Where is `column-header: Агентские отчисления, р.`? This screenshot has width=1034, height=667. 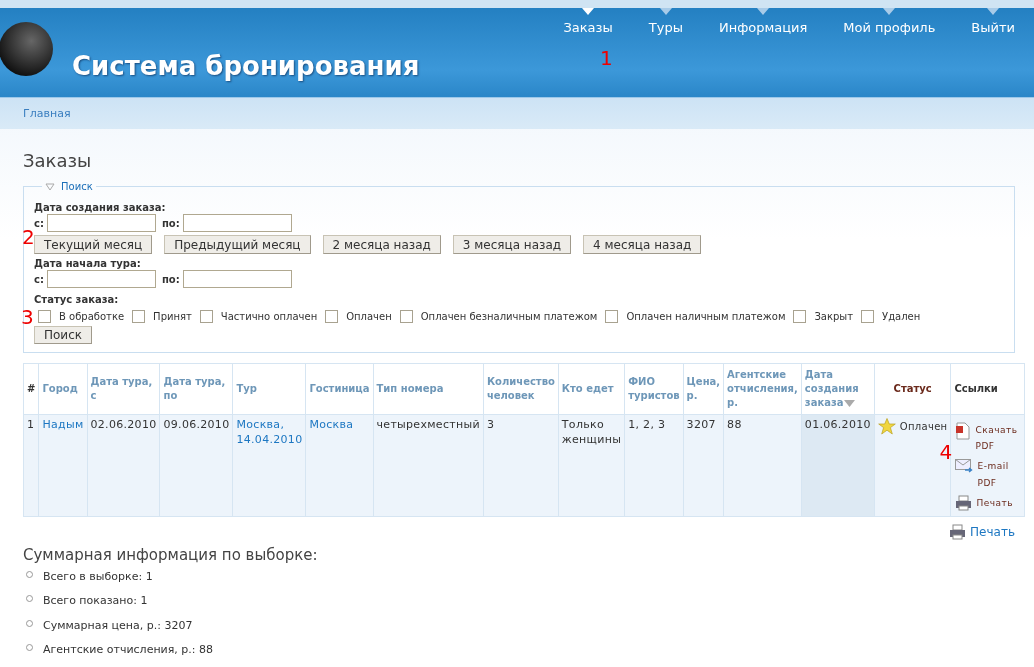
column-header: Агентские отчисления, р. is located at coordinates (762, 389).